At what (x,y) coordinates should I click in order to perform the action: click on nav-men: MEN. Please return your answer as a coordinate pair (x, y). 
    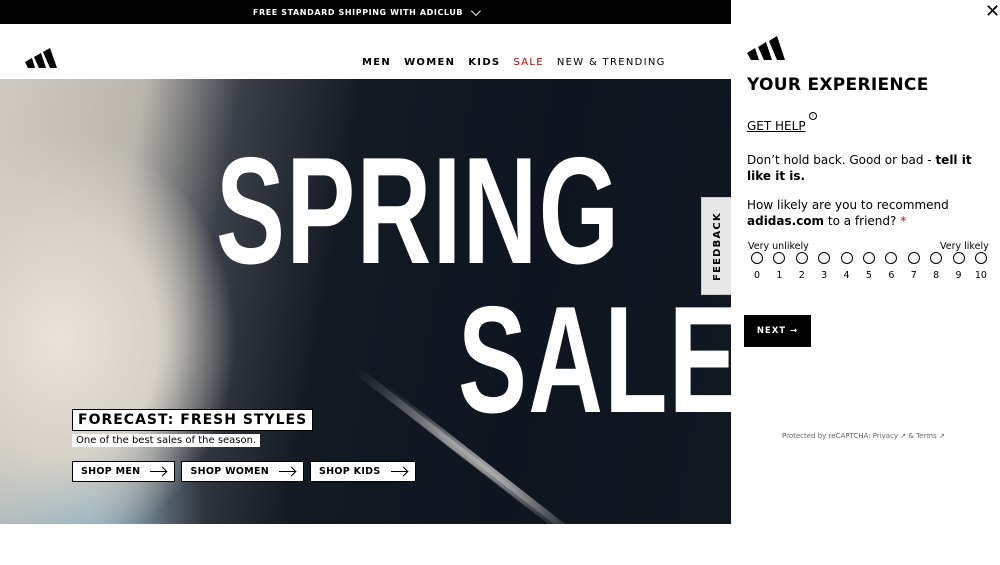
    Looking at the image, I should click on (376, 62).